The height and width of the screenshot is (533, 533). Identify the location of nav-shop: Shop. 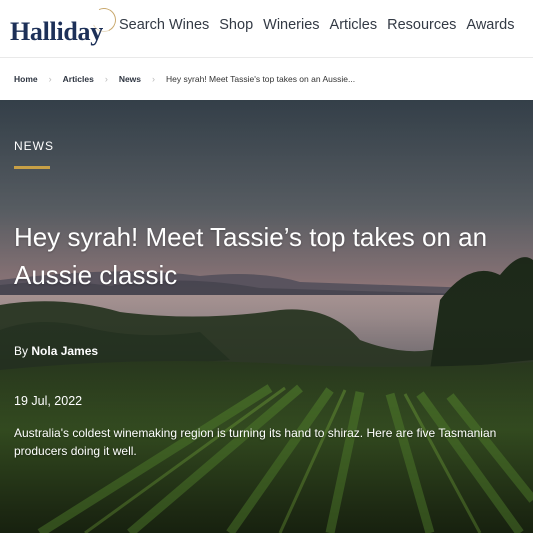
(236, 25).